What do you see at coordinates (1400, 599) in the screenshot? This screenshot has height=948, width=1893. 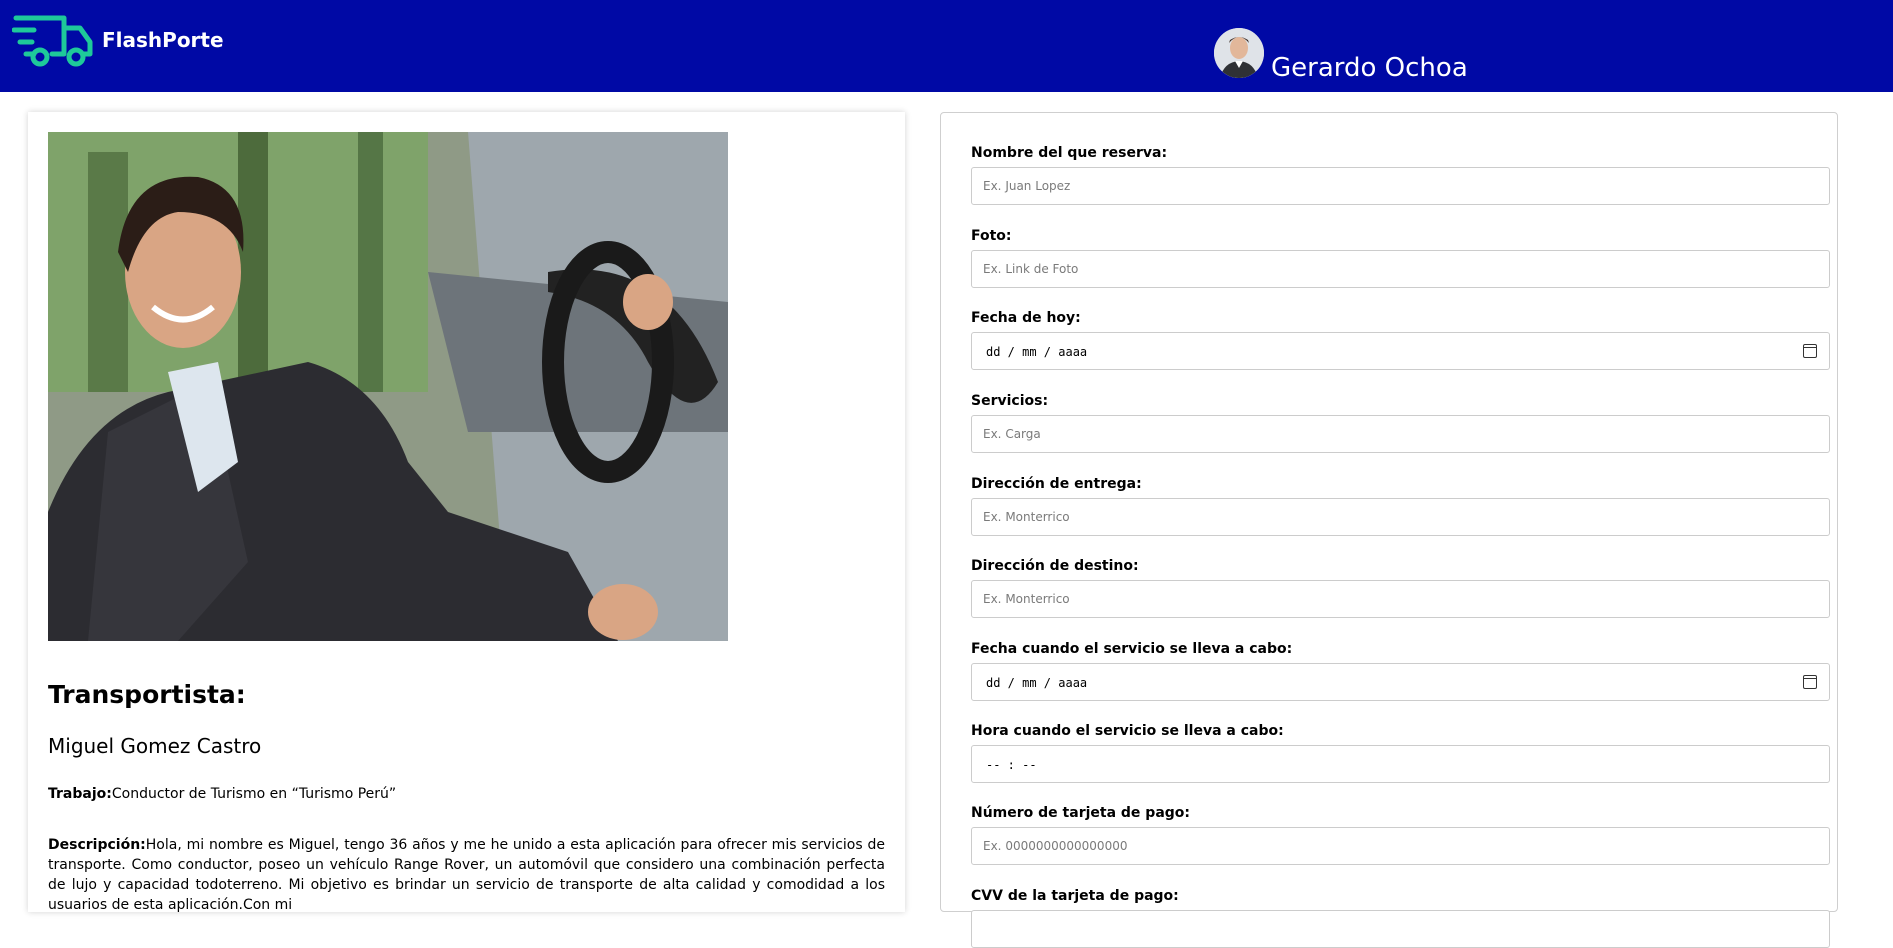 I see `destination-address-input: Ex. Monterrico` at bounding box center [1400, 599].